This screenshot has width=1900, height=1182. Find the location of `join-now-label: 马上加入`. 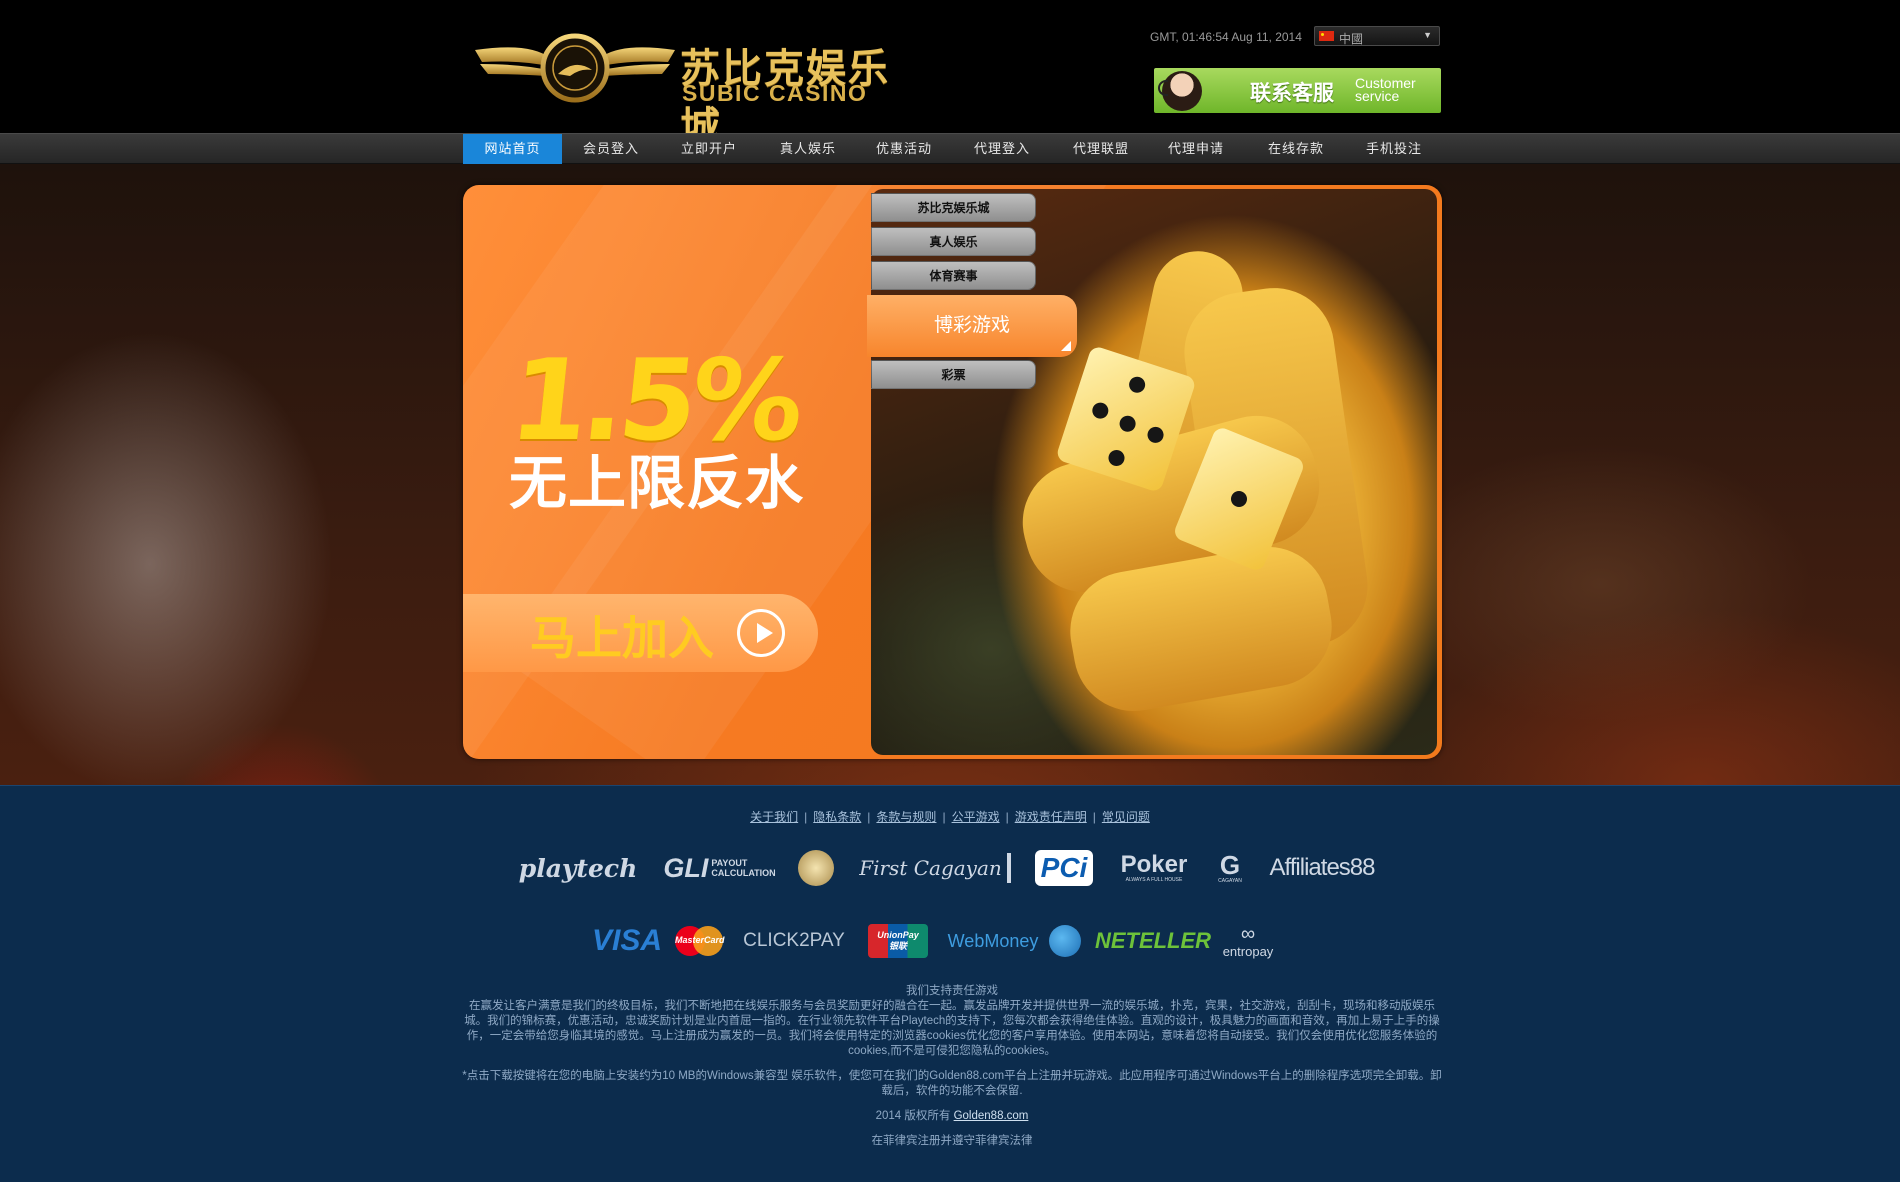

join-now-label: 马上加入 is located at coordinates (622, 638).